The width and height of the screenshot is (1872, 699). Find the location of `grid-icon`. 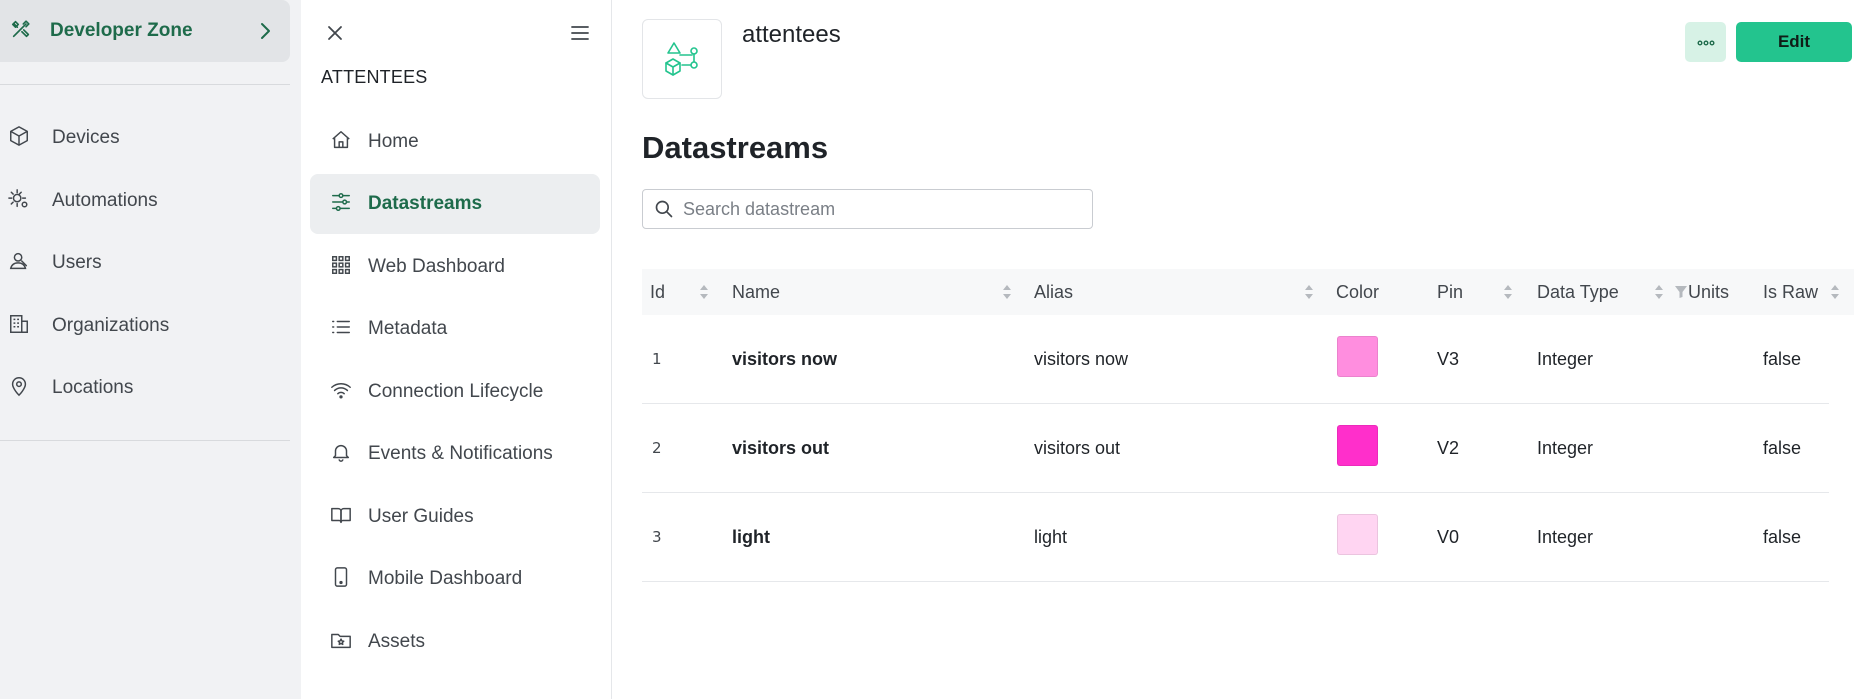

grid-icon is located at coordinates (341, 267).